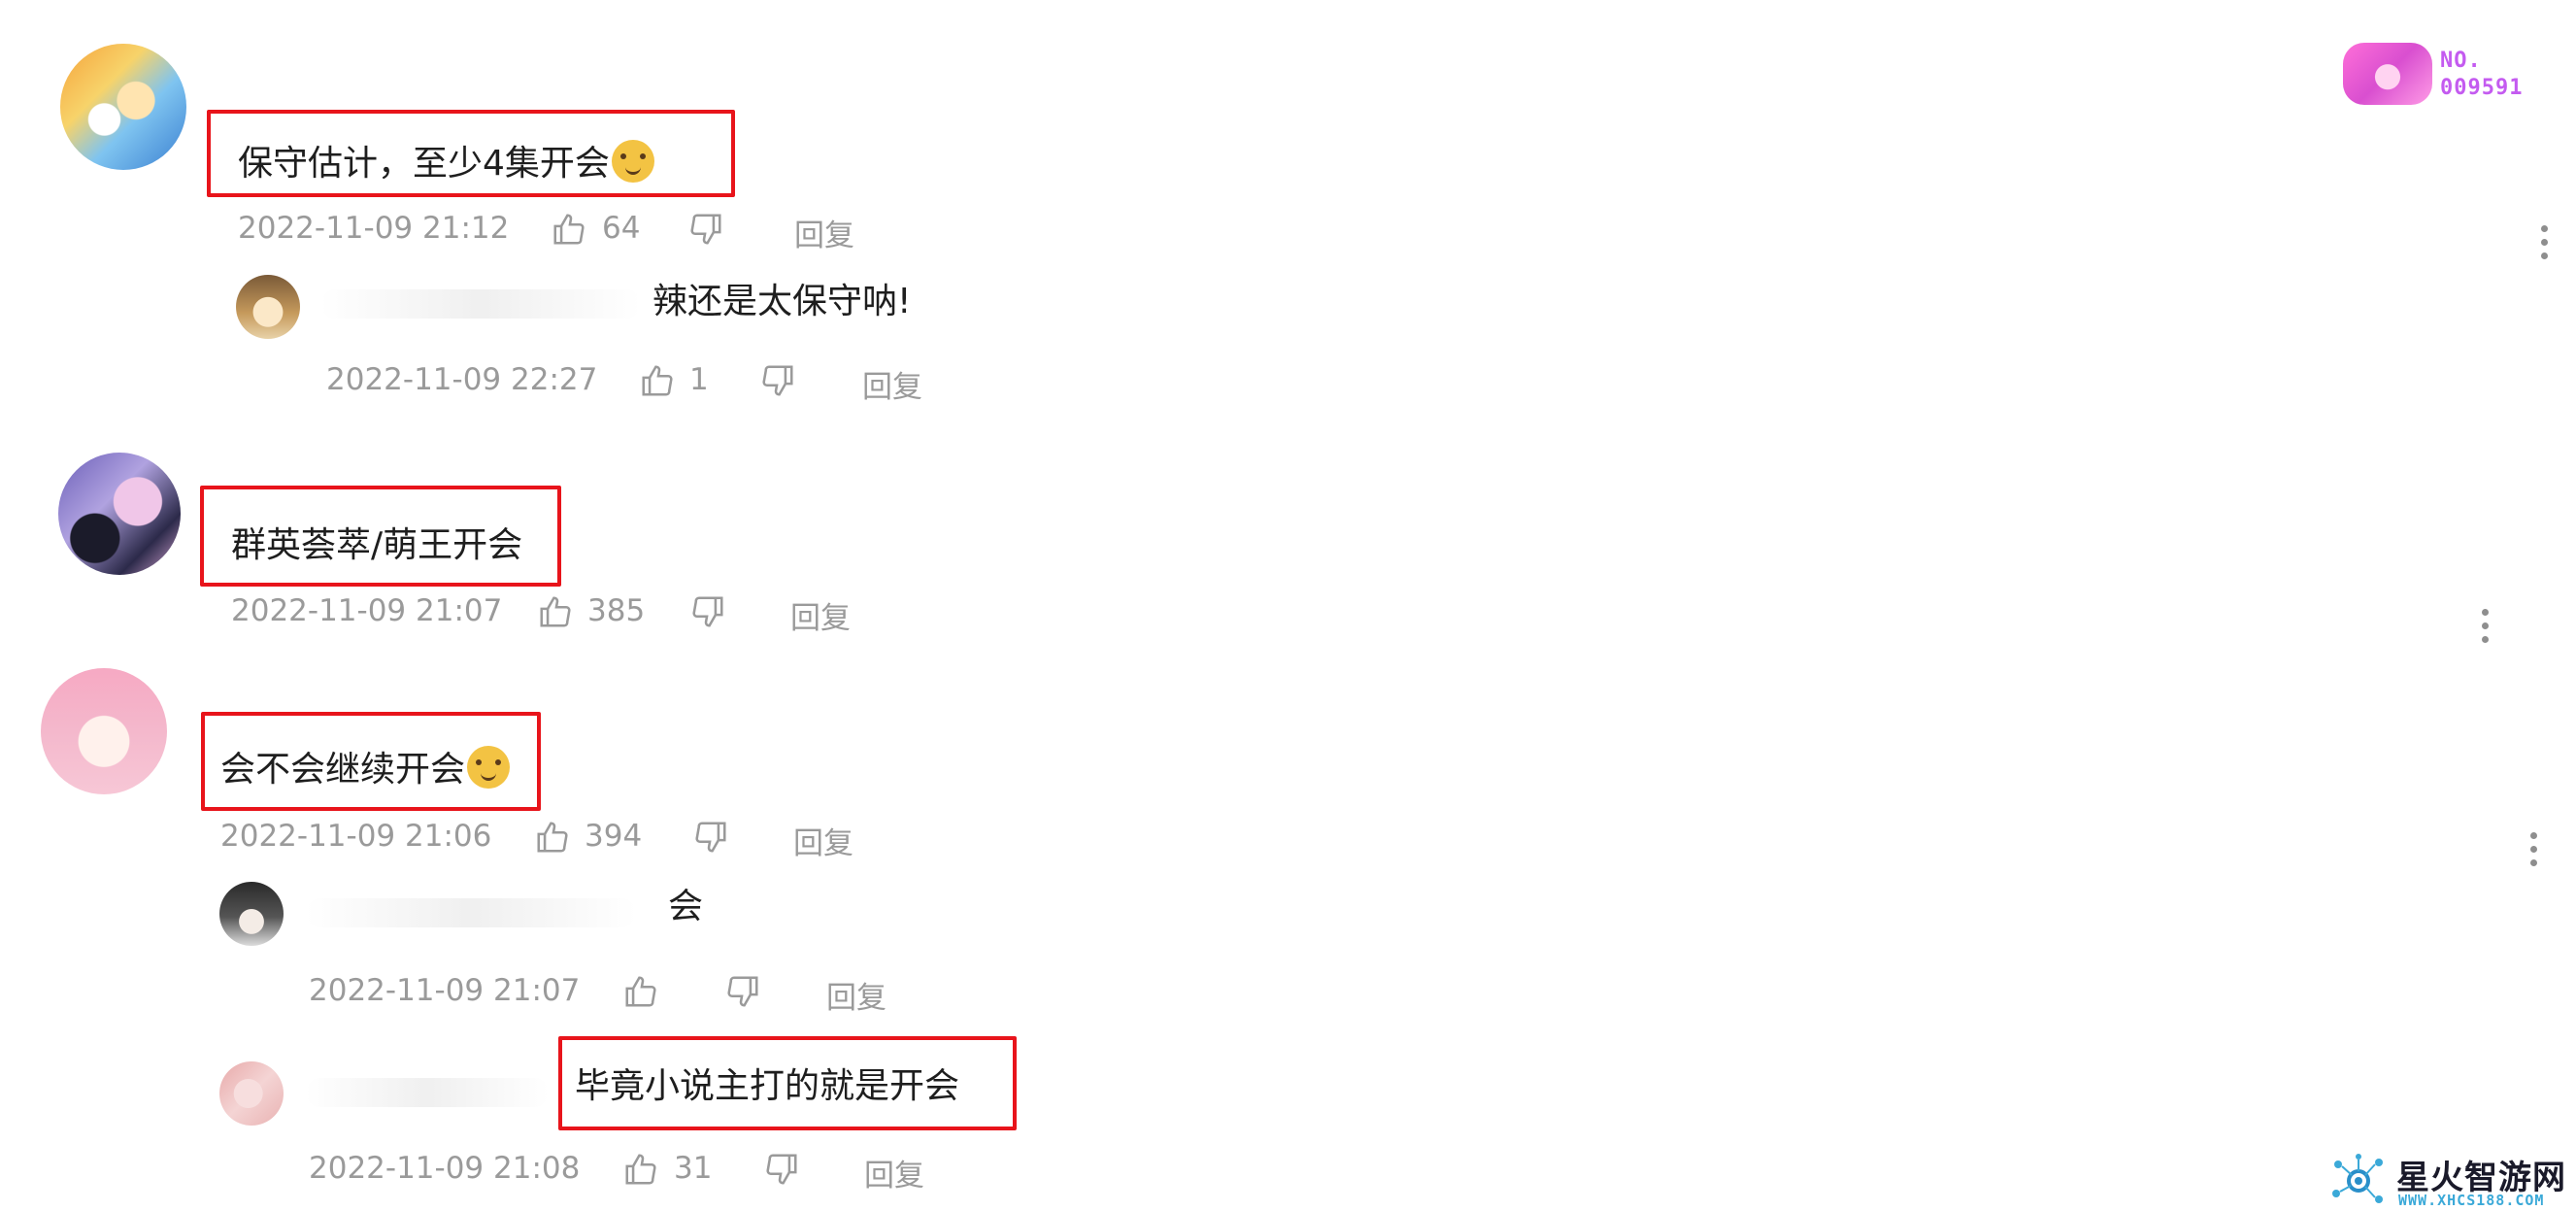 The image size is (2576, 1211). What do you see at coordinates (445, 990) in the screenshot?
I see `reply-time: 2022-11-09 21:07` at bounding box center [445, 990].